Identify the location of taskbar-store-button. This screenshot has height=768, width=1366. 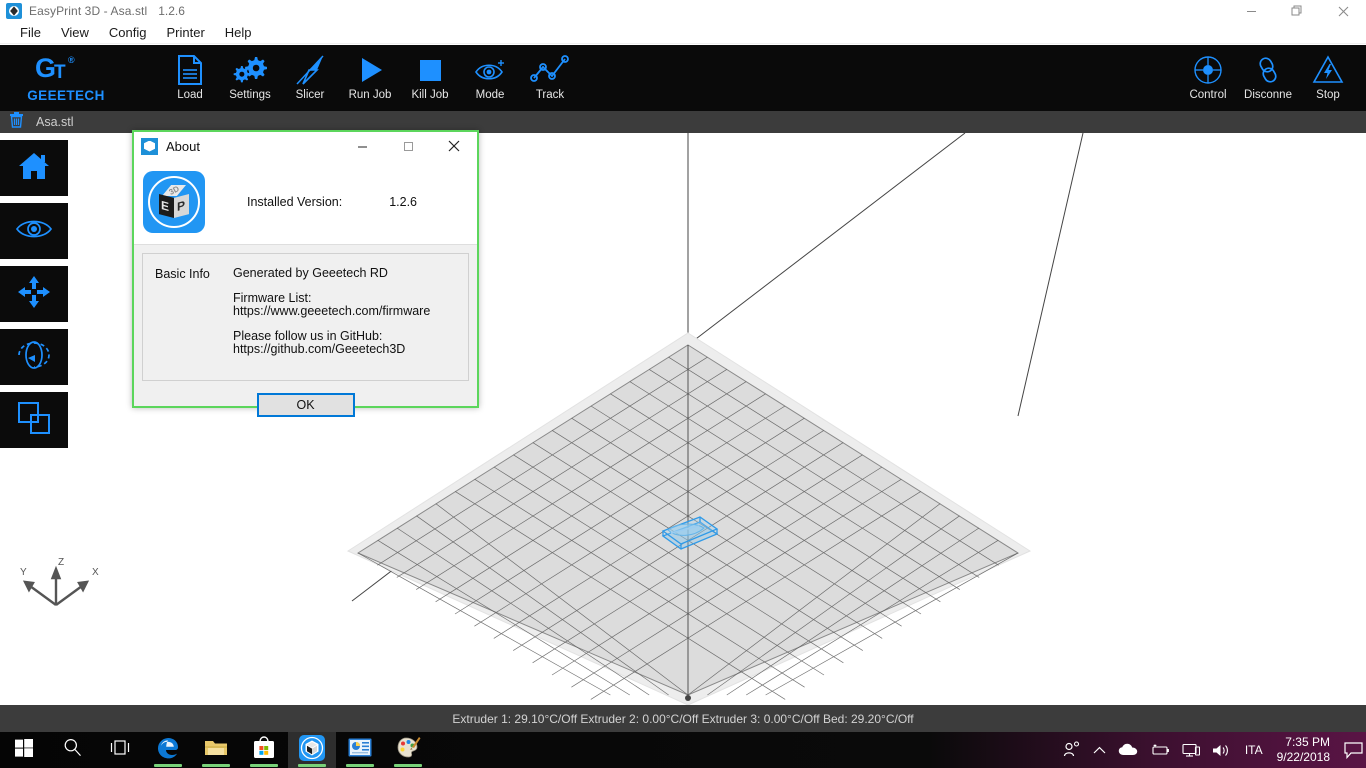
(264, 750).